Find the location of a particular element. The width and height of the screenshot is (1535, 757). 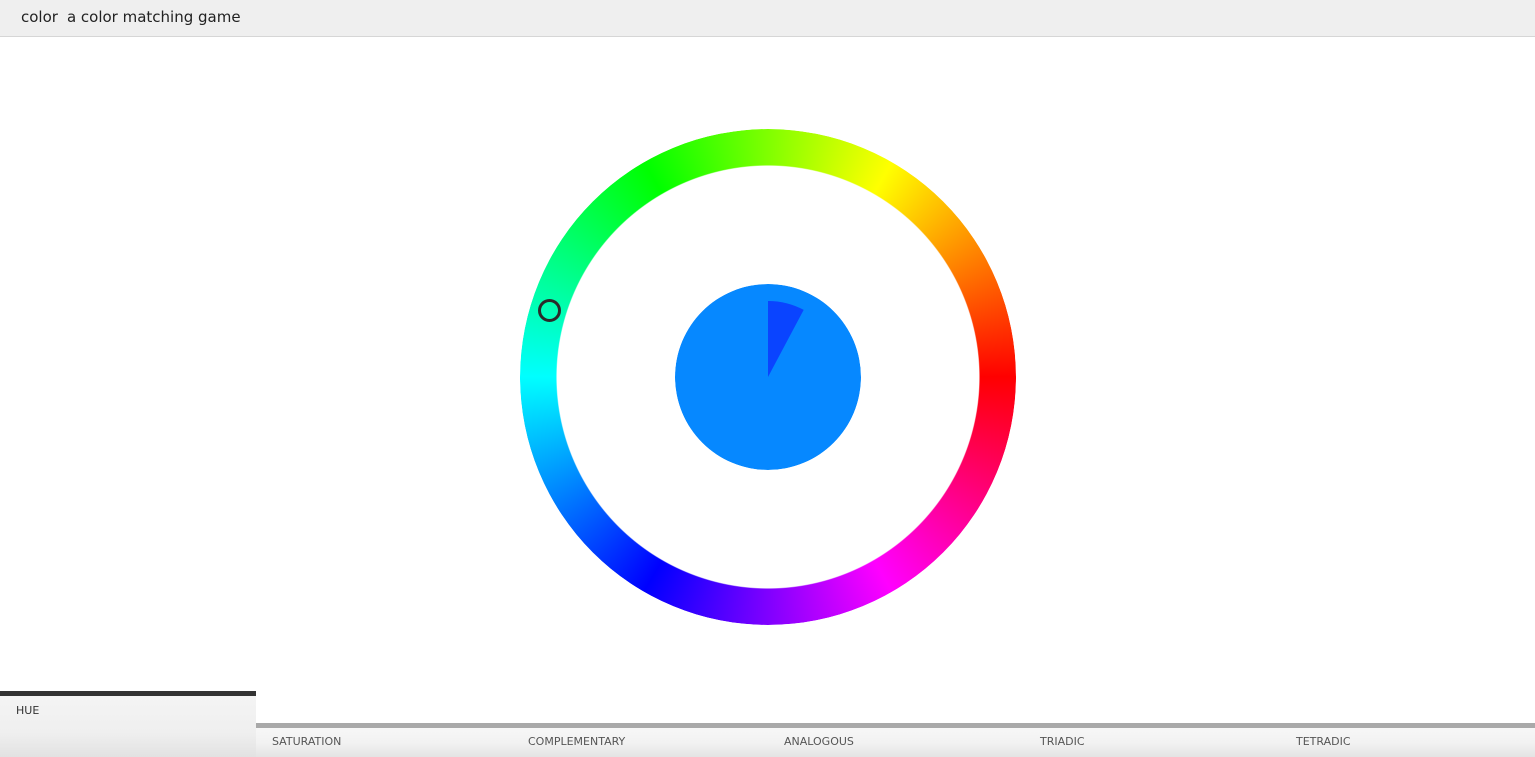

tab-analogous: ANALOGOUS is located at coordinates (896, 740).